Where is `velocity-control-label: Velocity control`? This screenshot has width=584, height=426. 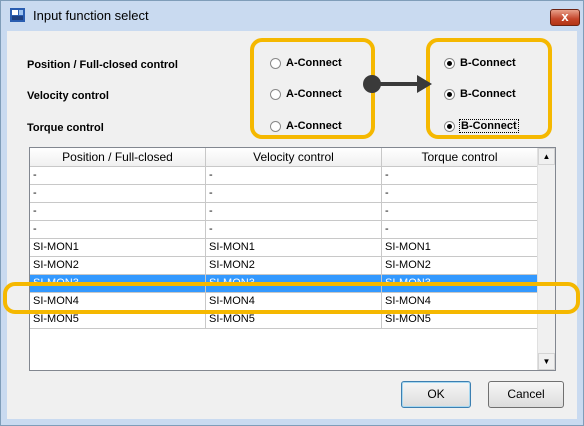 velocity-control-label: Velocity control is located at coordinates (68, 96).